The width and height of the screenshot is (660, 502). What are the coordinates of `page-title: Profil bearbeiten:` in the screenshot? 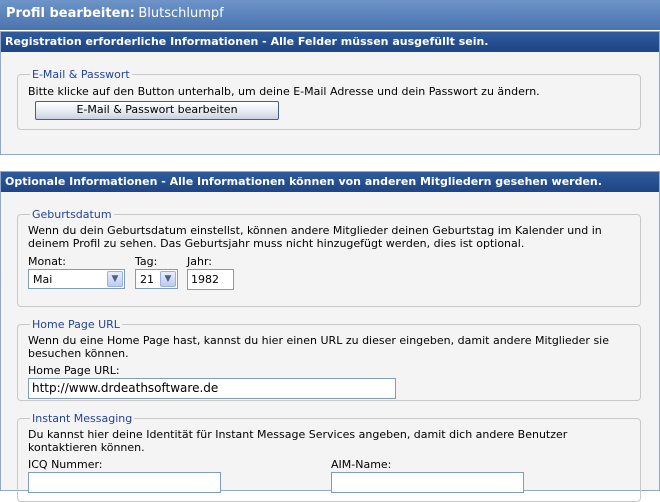 It's located at (70, 13).